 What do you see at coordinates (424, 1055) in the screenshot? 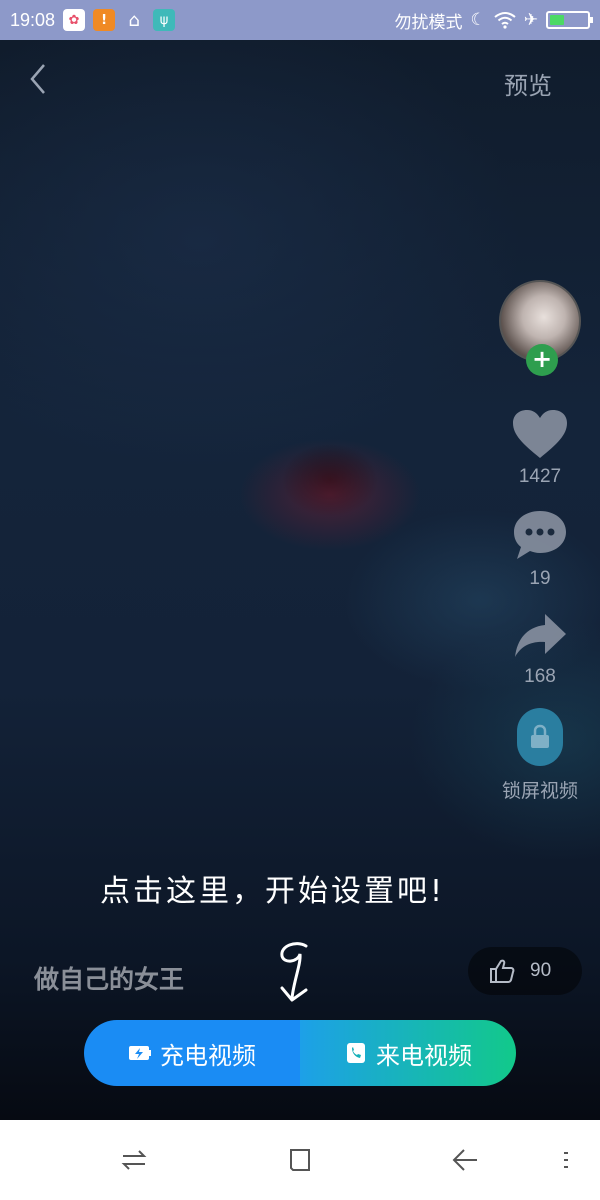
I see `call-video-label: 来电视频` at bounding box center [424, 1055].